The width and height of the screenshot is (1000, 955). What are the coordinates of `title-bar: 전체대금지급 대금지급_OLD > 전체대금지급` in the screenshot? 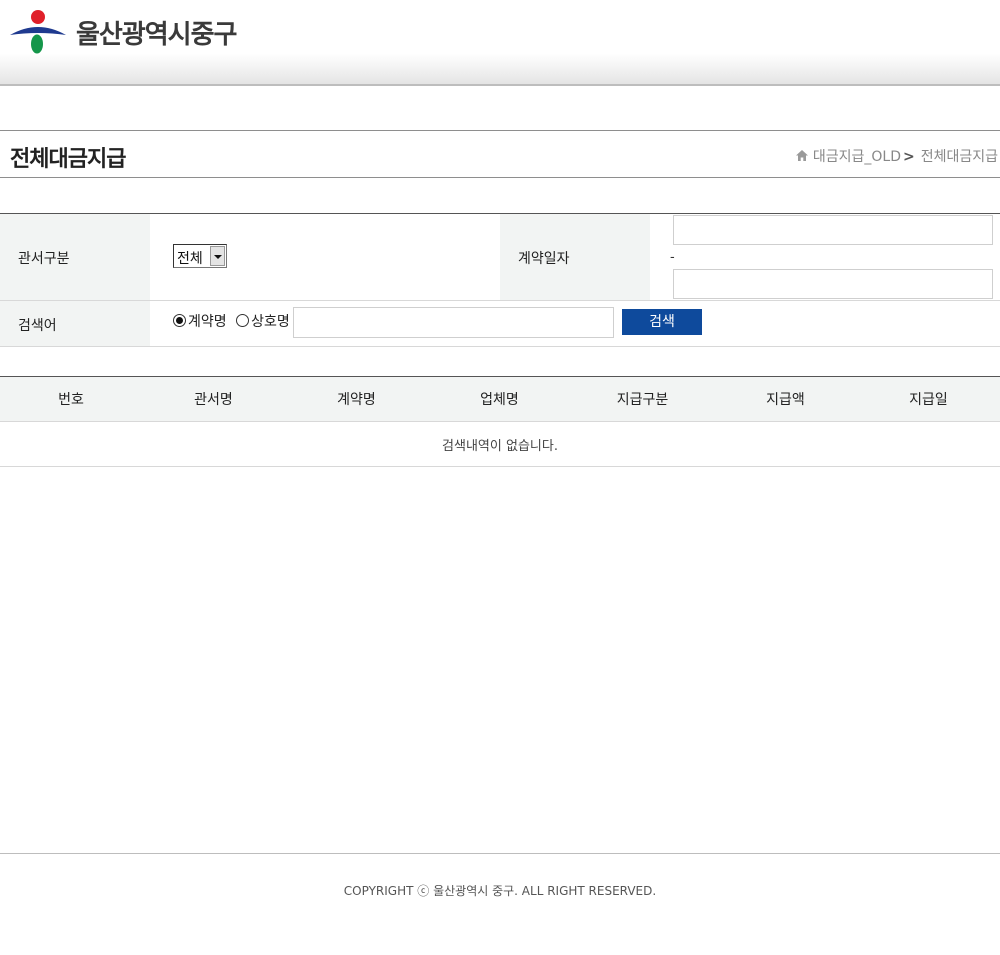 It's located at (500, 154).